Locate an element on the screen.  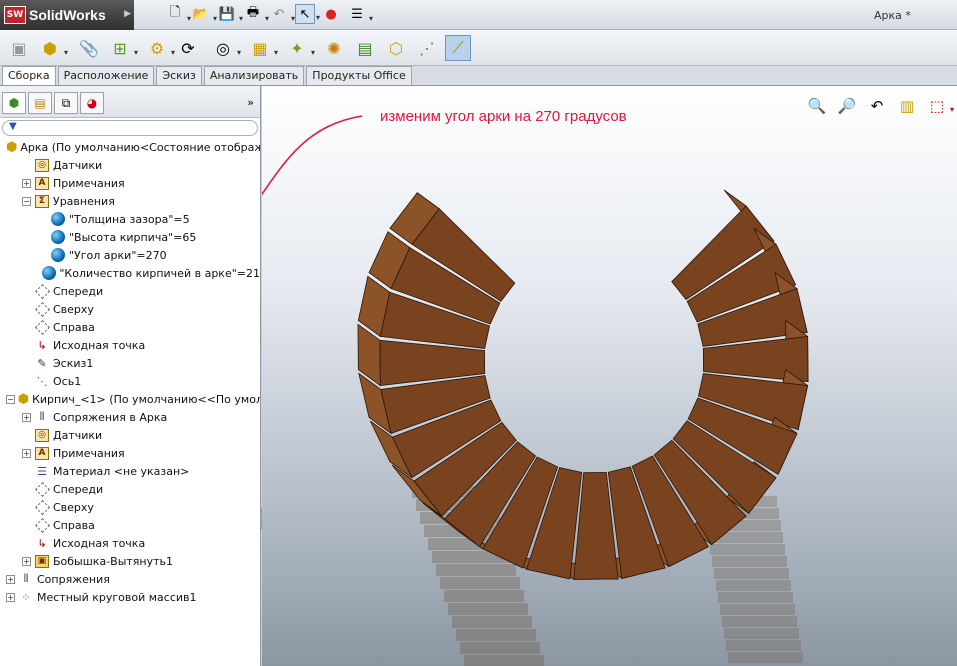
show-hidden-icon: ◎ is located at coordinates (225, 48).